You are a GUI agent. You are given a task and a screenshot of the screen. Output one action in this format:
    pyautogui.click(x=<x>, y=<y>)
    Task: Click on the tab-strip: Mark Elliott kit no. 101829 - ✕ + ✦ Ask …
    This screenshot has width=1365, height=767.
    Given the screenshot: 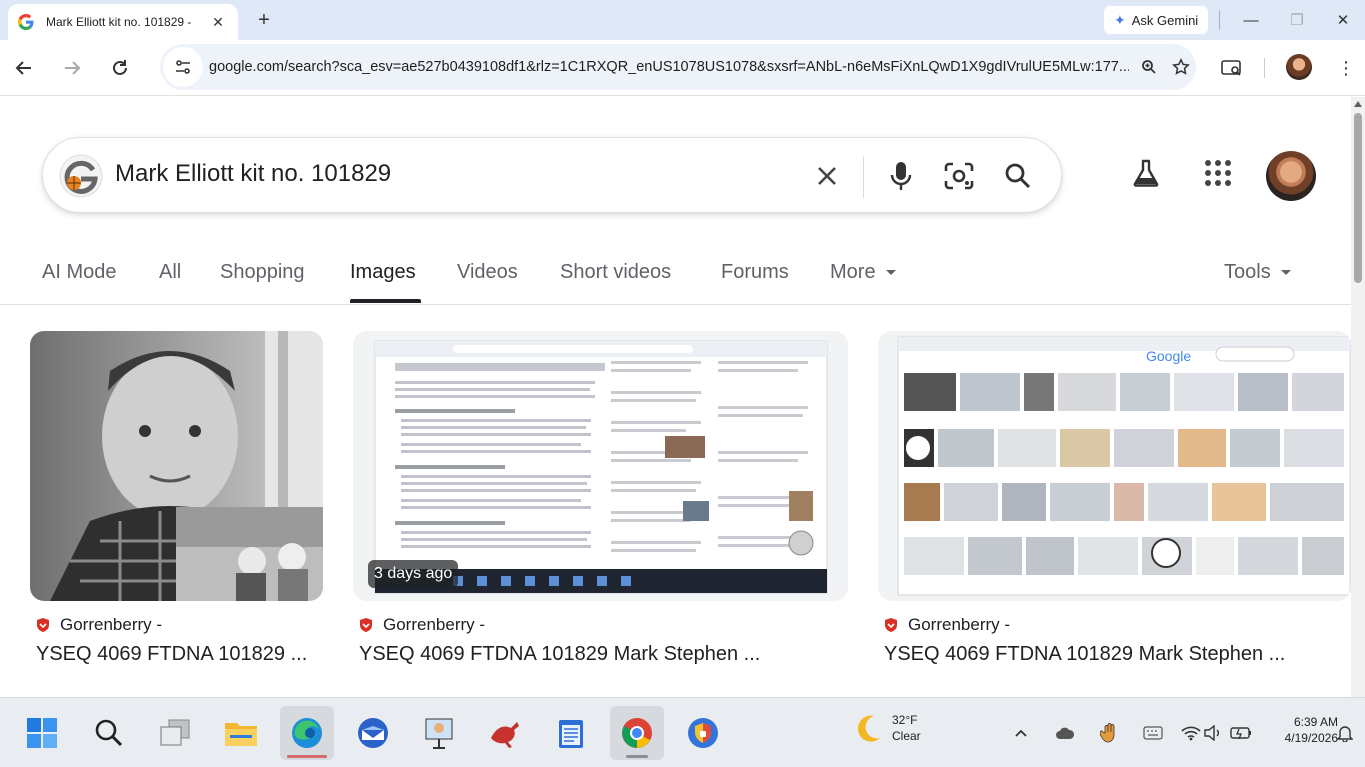 What is the action you would take?
    pyautogui.click(x=682, y=20)
    